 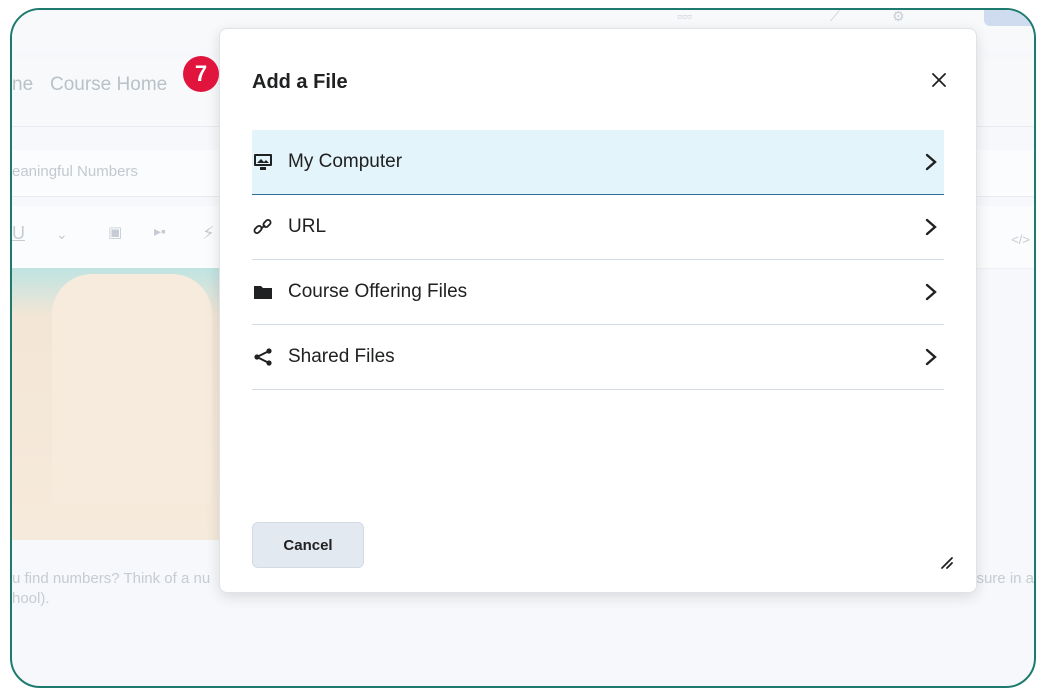 I want to click on camera-icon: ▣, so click(x=115, y=232).